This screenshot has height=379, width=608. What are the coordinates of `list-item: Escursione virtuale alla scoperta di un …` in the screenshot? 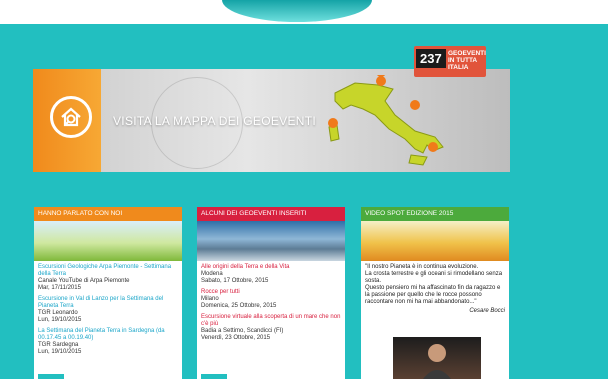 It's located at (271, 328).